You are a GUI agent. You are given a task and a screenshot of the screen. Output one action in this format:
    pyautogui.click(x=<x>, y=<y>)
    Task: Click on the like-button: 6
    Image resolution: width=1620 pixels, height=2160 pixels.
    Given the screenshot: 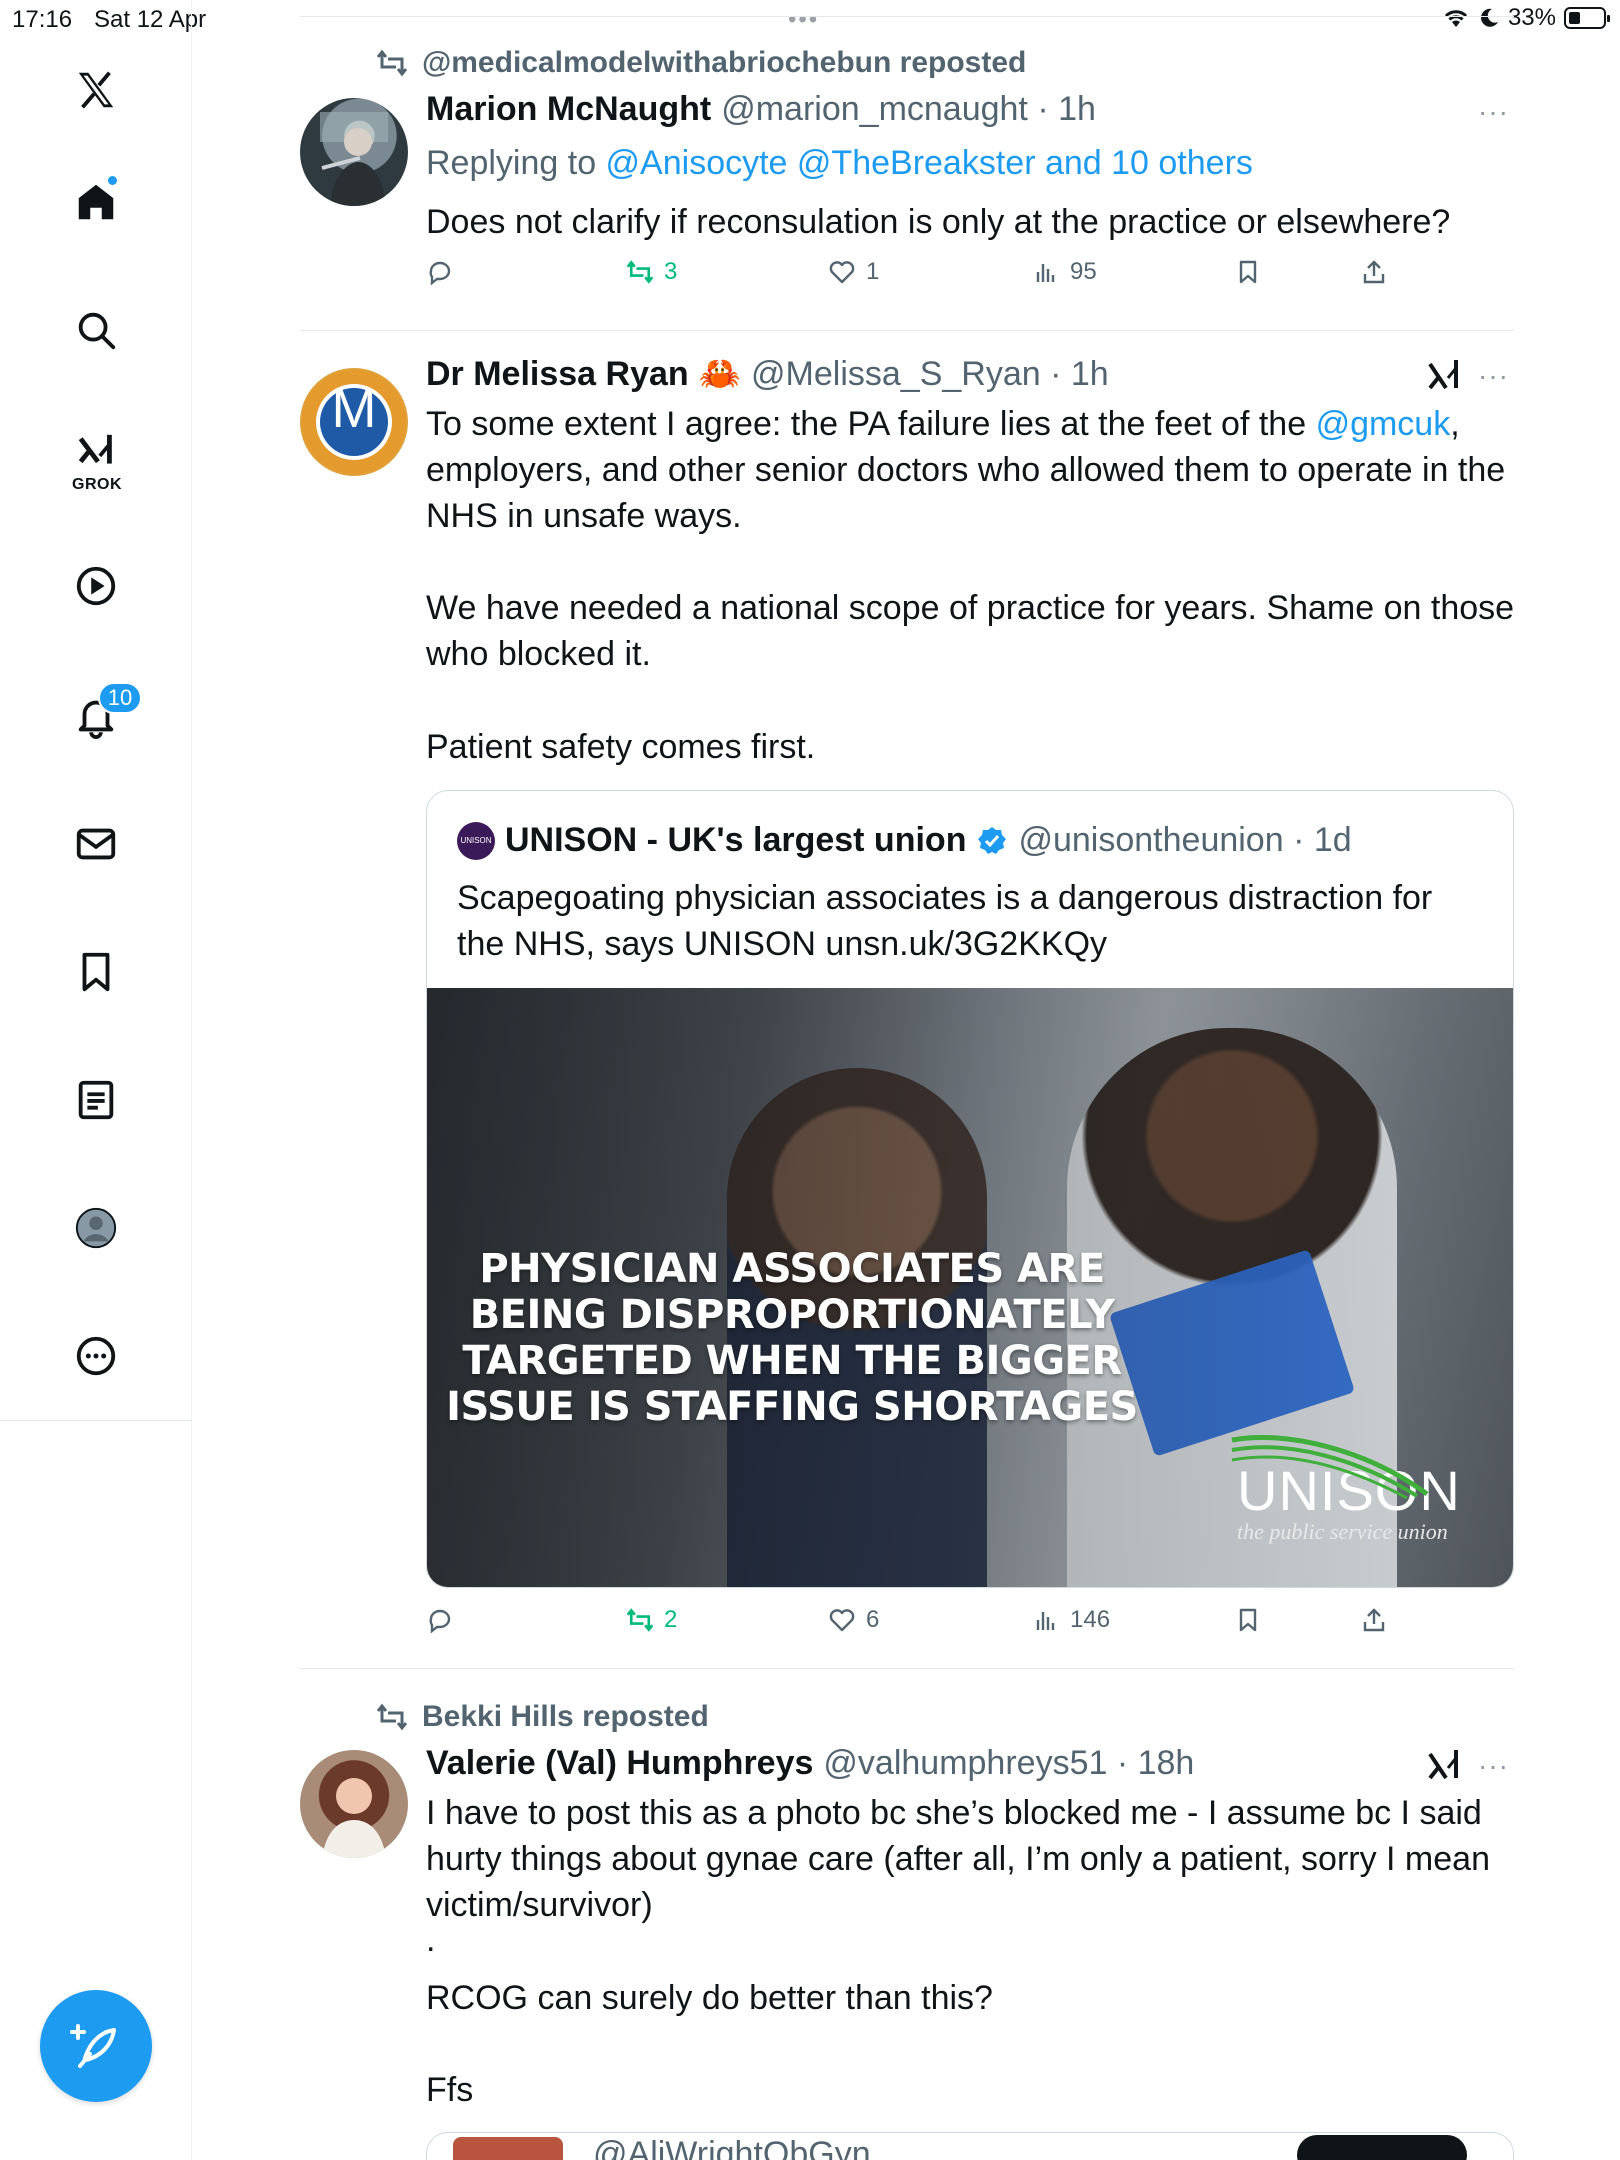 What is the action you would take?
    pyautogui.click(x=853, y=1620)
    